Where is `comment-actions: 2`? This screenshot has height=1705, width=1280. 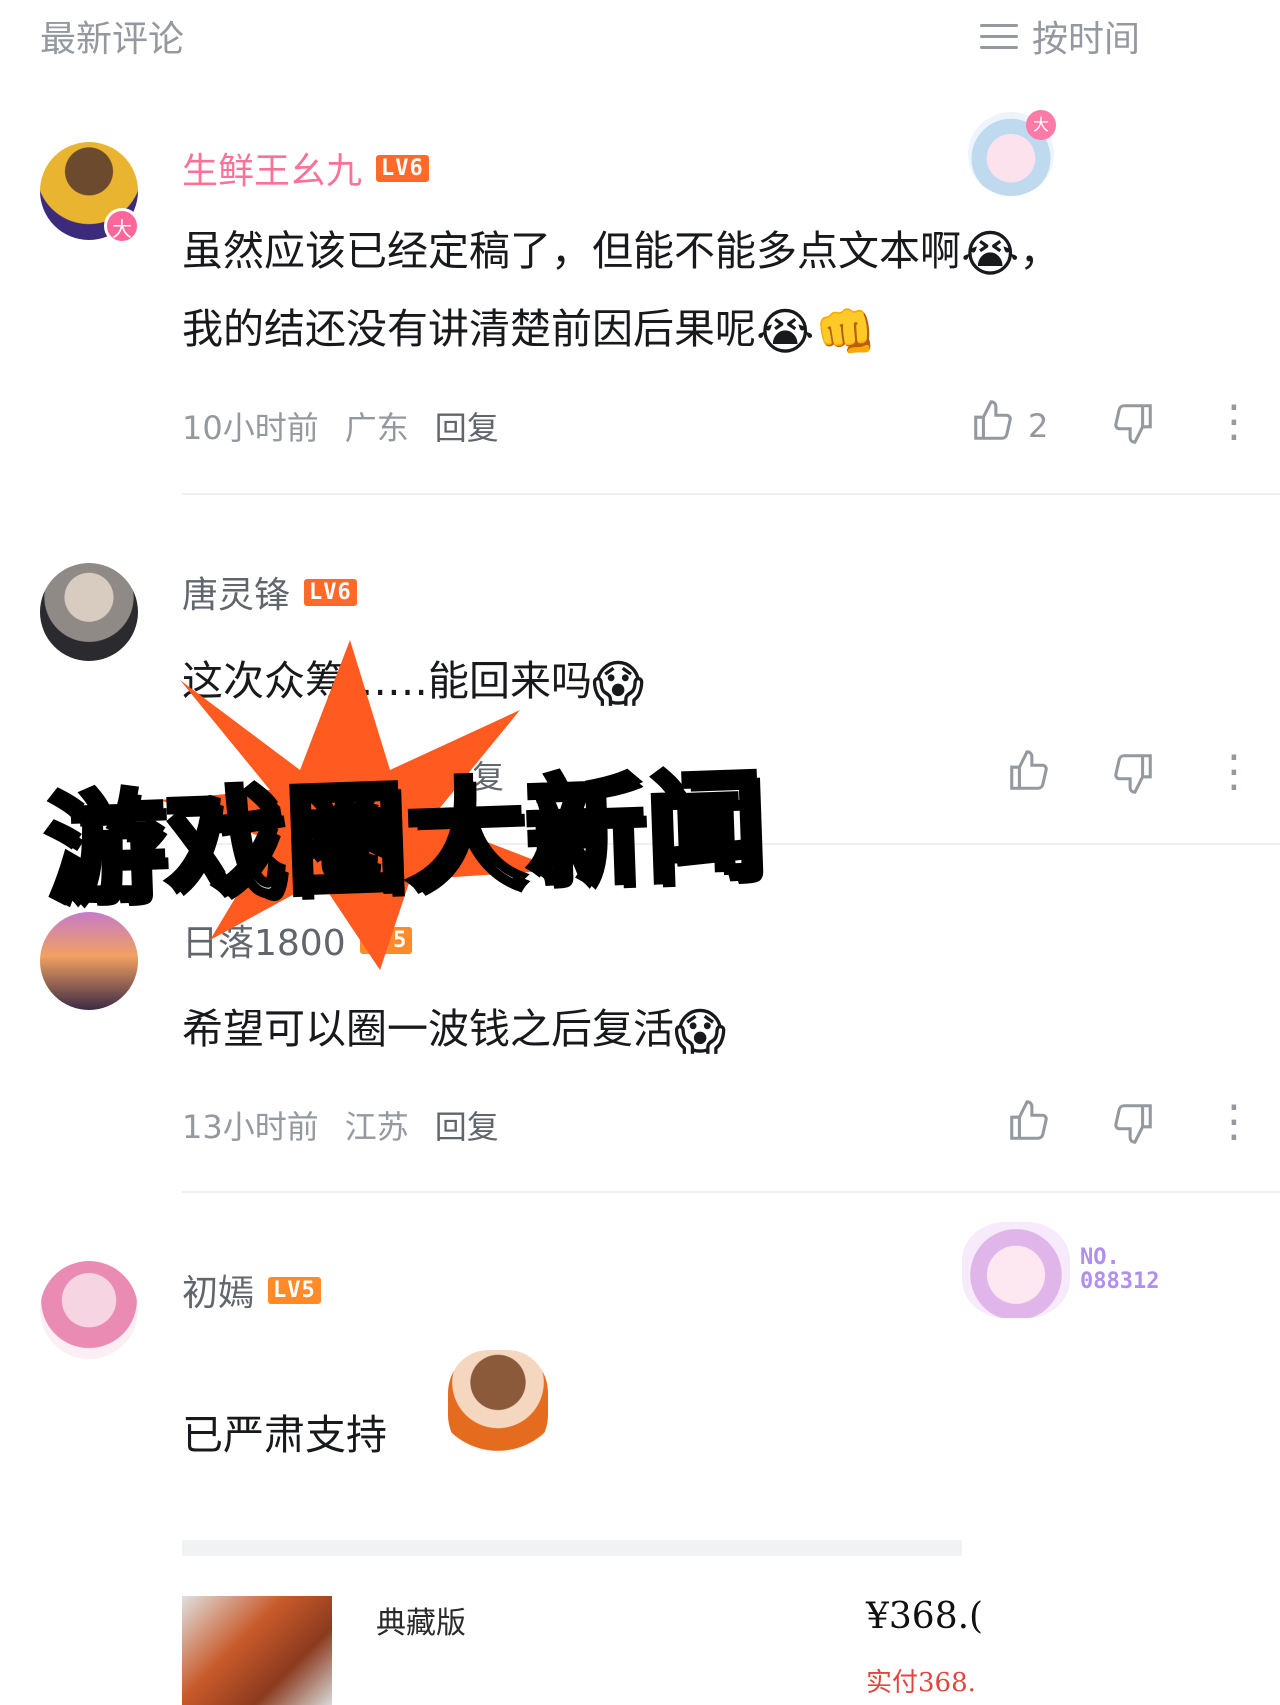
comment-actions: 2 is located at coordinates (1009, 426).